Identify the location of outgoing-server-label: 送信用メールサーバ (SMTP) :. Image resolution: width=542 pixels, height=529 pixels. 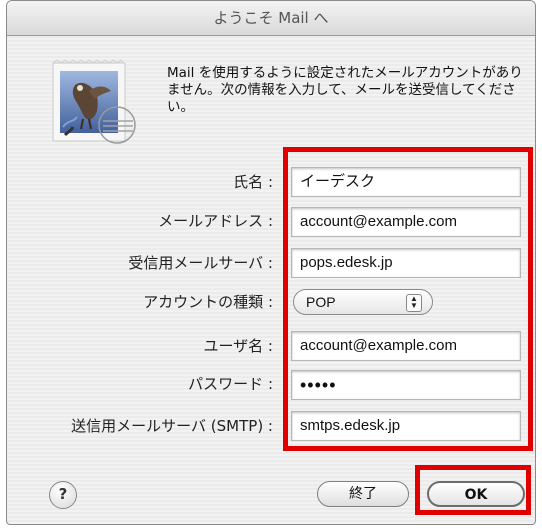
(172, 426).